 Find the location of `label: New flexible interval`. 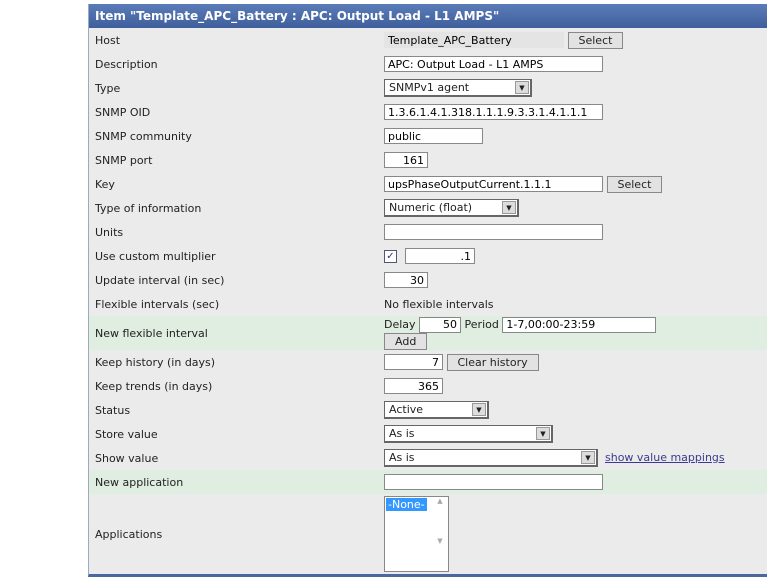

label: New flexible interval is located at coordinates (236, 333).